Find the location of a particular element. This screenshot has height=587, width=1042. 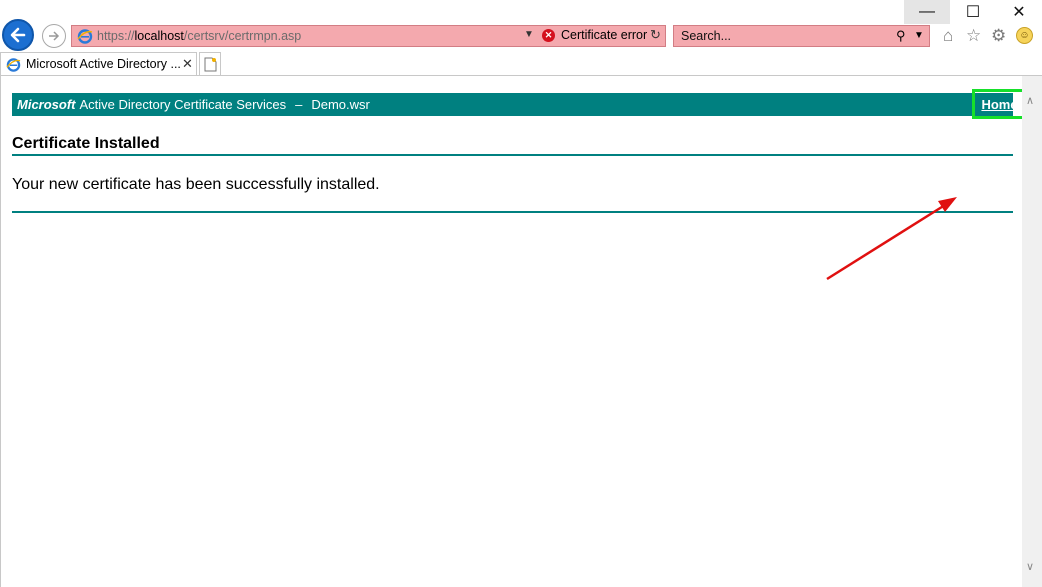

brand-name: Microsoft is located at coordinates (46, 104).